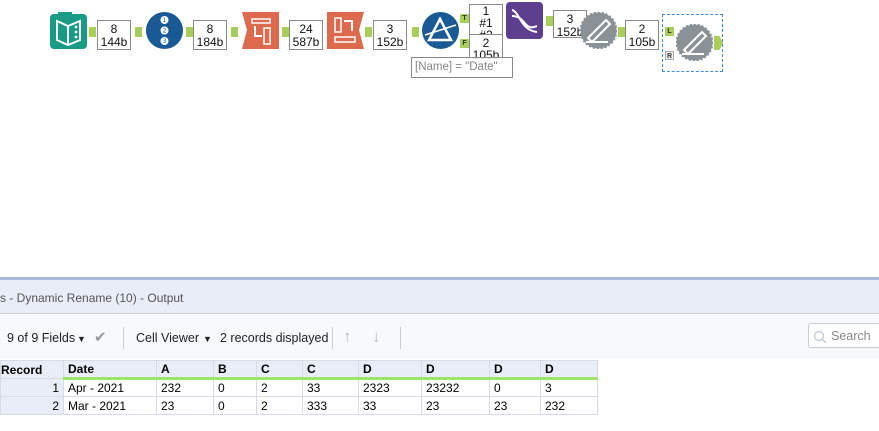 The width and height of the screenshot is (879, 431). I want to click on filter-tool, so click(440, 30).